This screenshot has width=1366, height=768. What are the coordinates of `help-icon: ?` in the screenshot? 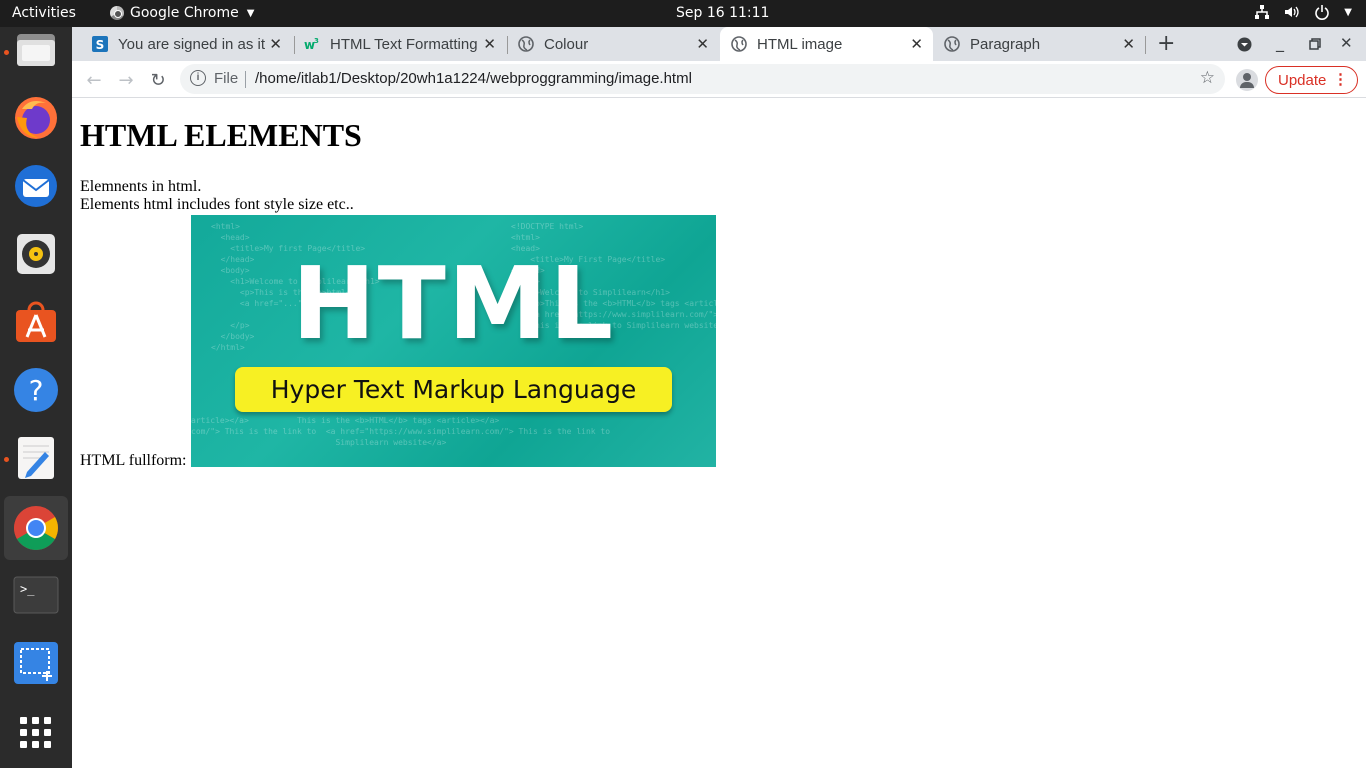 It's located at (36, 390).